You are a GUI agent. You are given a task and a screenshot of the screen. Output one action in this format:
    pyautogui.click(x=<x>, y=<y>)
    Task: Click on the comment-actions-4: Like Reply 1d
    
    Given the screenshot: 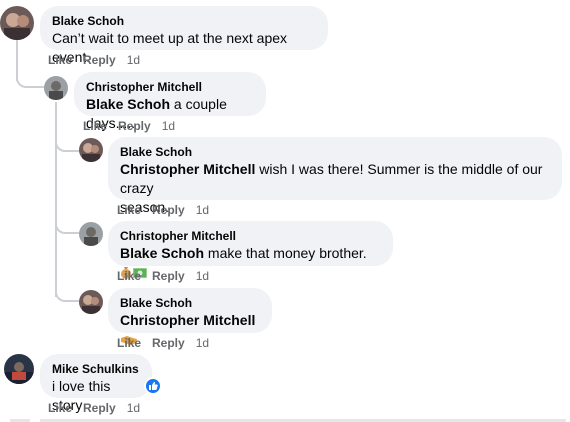 What is the action you would take?
    pyautogui.click(x=168, y=276)
    